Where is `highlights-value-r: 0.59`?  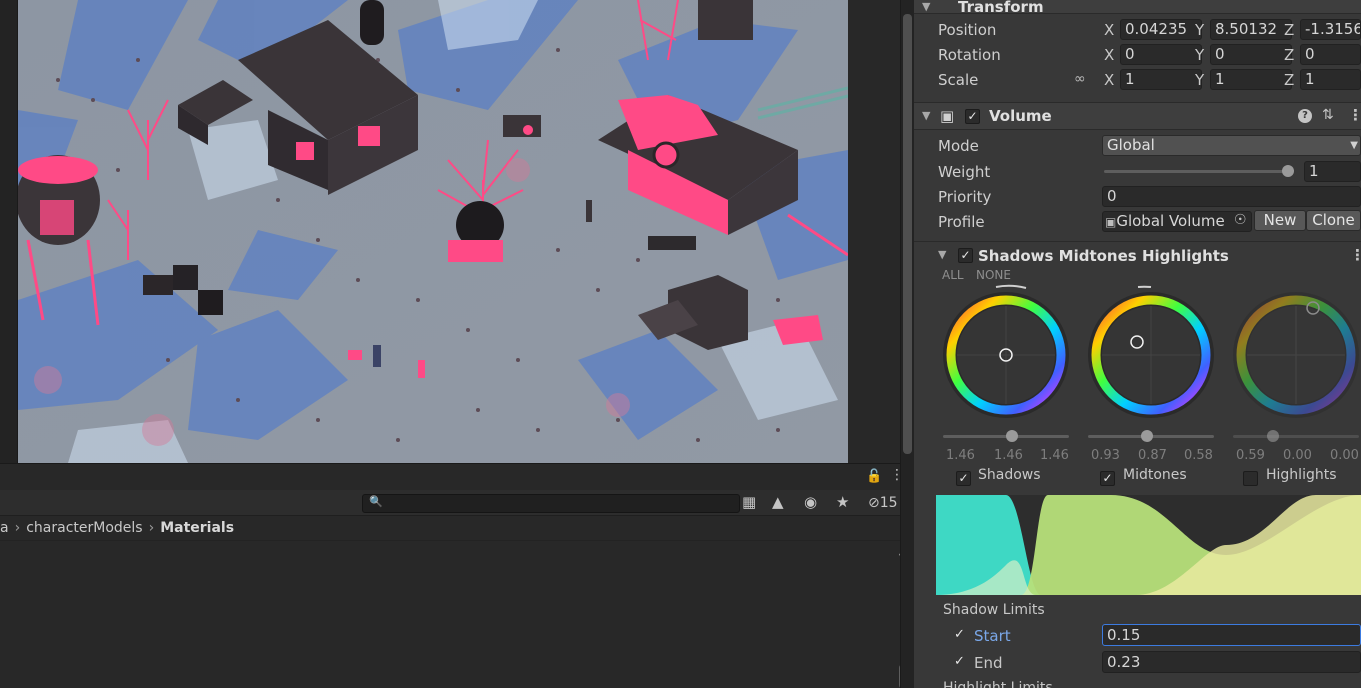
highlights-value-r: 0.59 is located at coordinates (1250, 455).